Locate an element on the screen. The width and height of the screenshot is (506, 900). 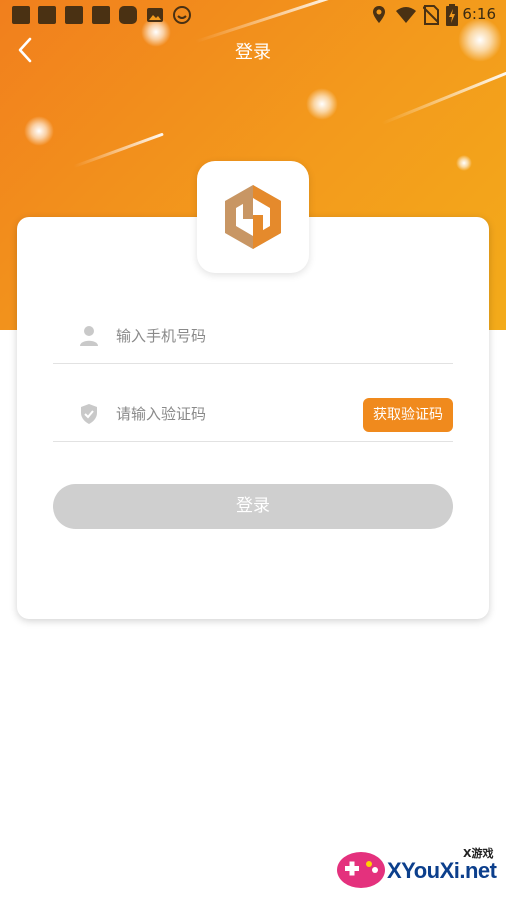
wifi-icon is located at coordinates (406, 15).